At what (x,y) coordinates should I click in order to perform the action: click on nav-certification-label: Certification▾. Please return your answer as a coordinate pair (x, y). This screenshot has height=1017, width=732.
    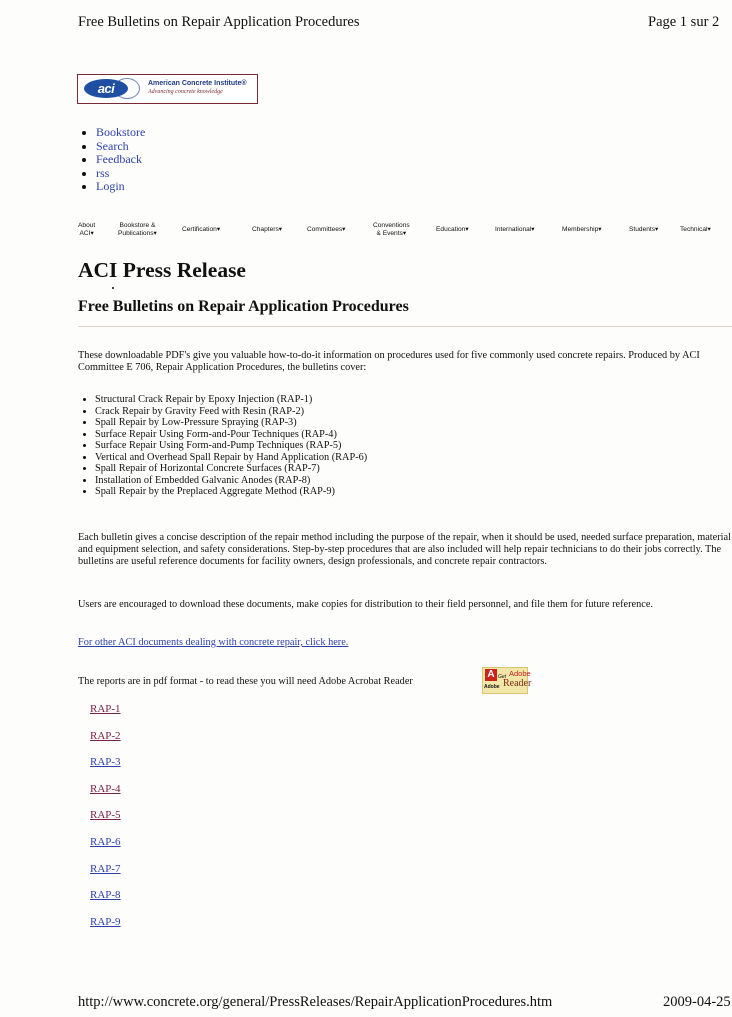
    Looking at the image, I should click on (201, 229).